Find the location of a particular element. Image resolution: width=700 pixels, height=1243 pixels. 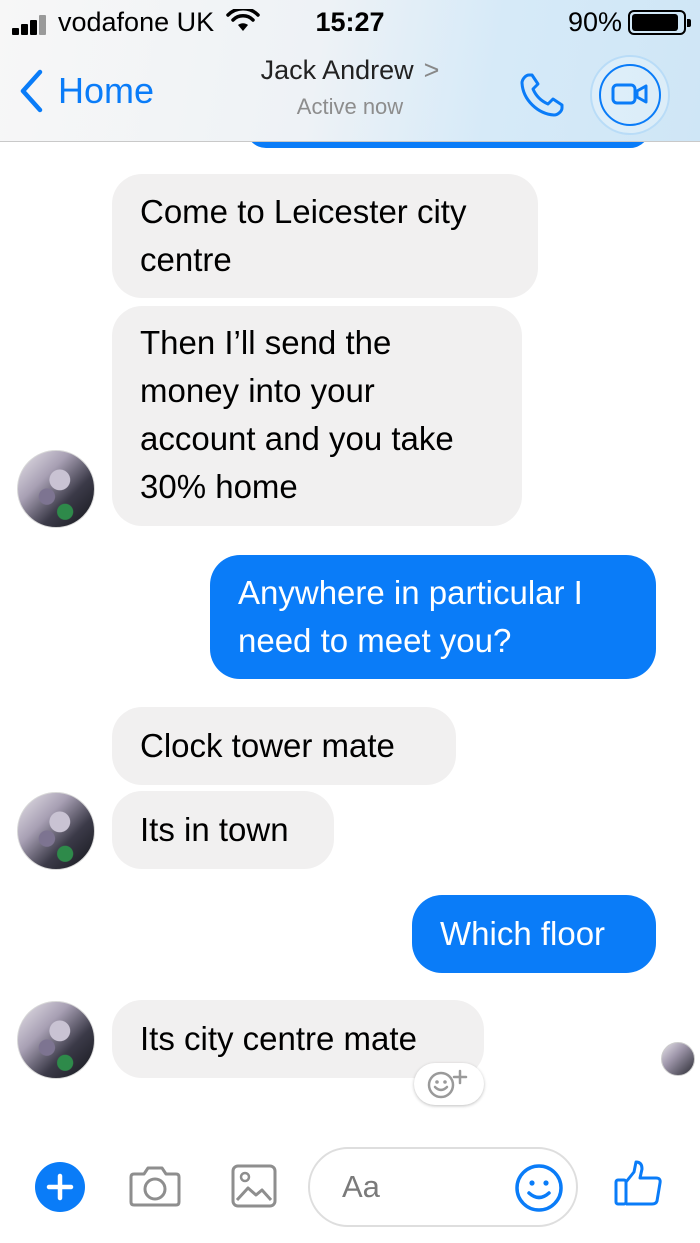

message-line: money into your is located at coordinates (257, 390).